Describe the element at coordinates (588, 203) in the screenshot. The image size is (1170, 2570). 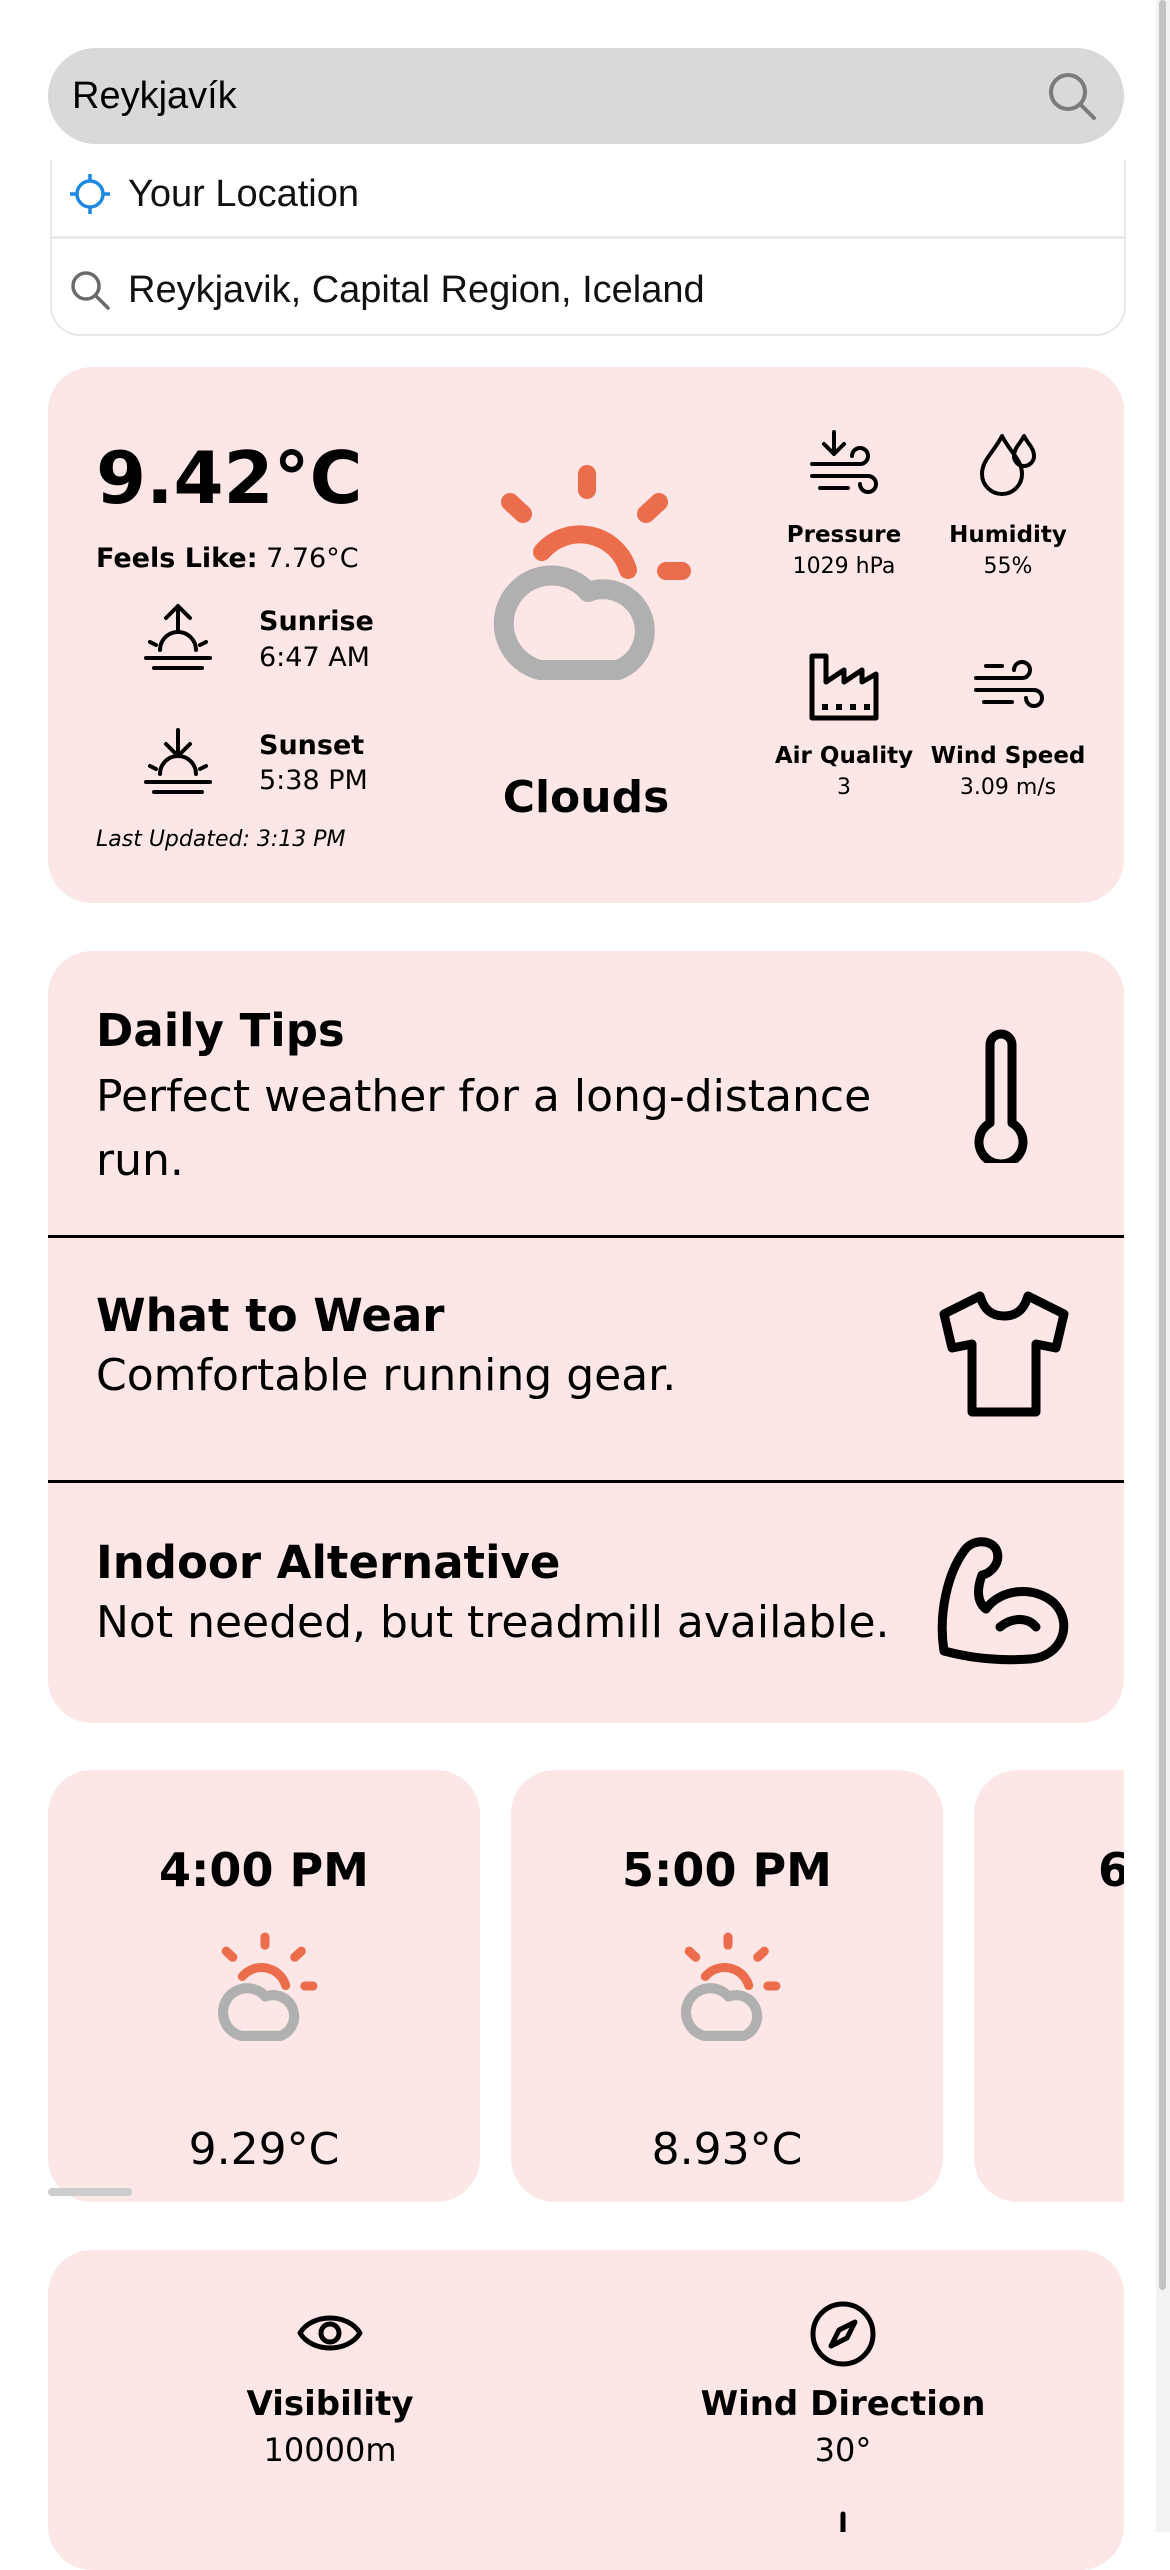
I see `suggestion-your-location: Your Location` at that location.